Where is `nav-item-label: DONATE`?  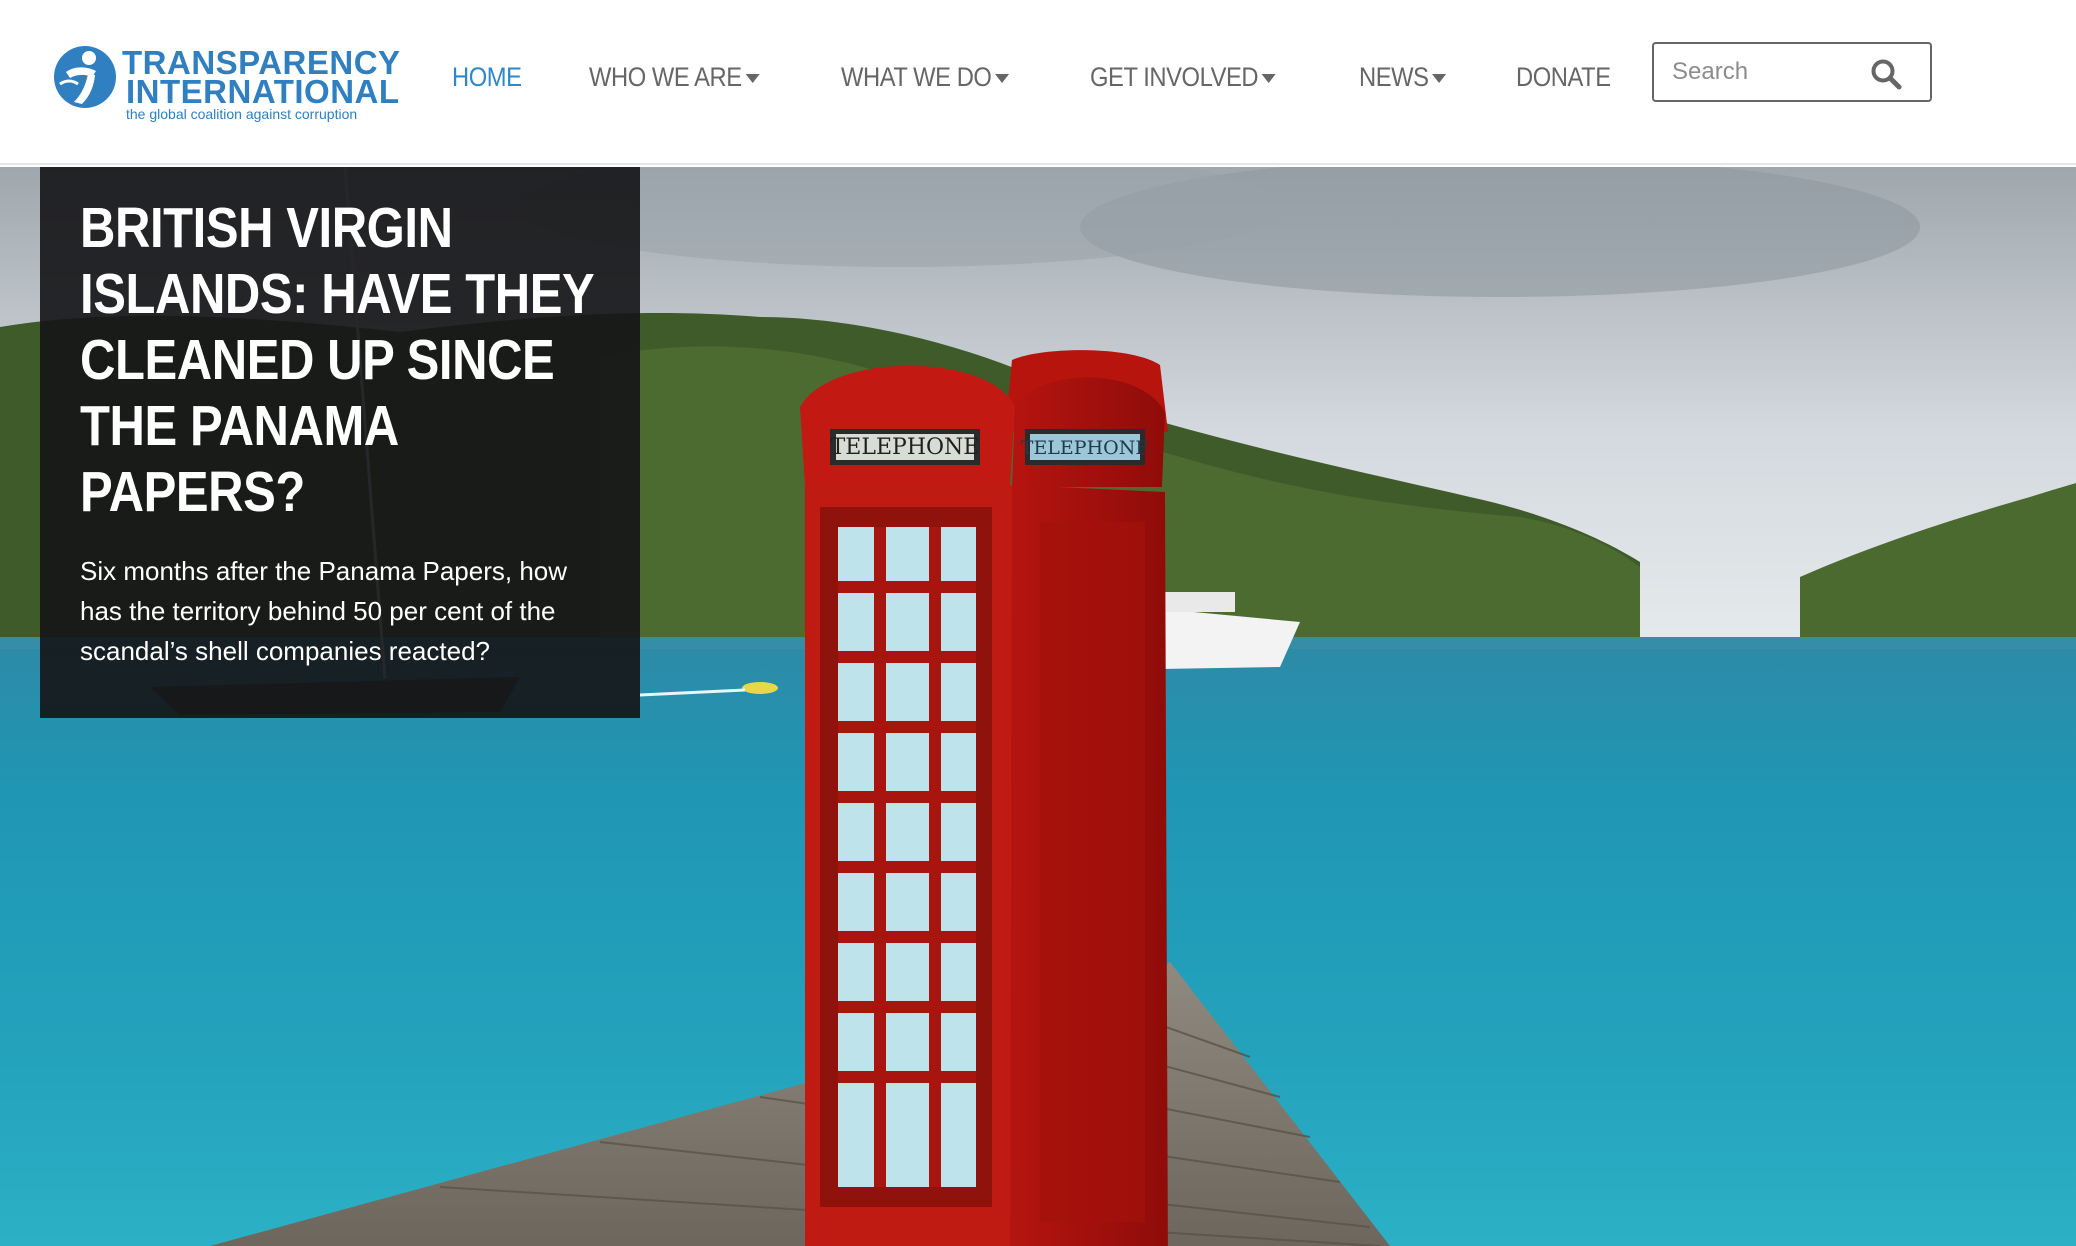 nav-item-label: DONATE is located at coordinates (1563, 76).